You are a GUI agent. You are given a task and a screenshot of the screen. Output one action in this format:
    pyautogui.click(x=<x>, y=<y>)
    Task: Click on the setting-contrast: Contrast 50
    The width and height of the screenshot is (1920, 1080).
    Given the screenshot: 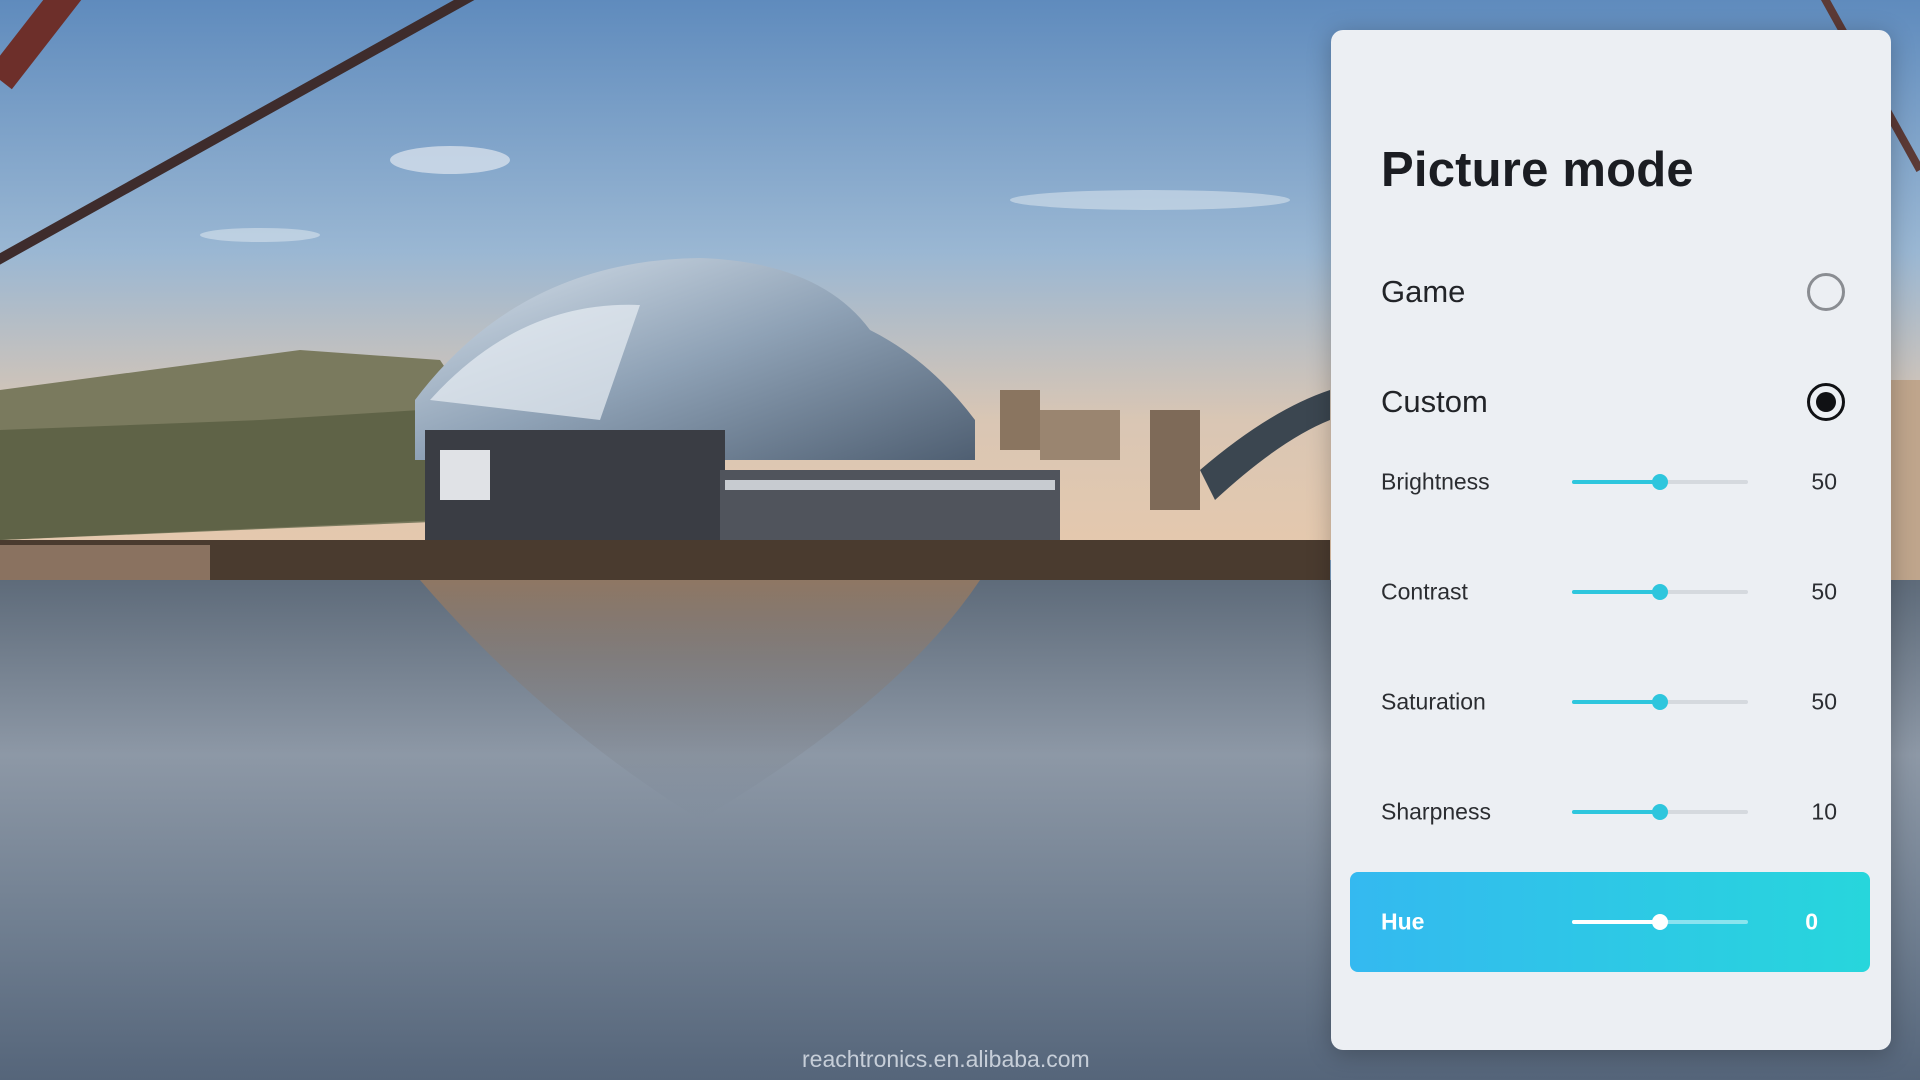 What is the action you would take?
    pyautogui.click(x=1610, y=592)
    